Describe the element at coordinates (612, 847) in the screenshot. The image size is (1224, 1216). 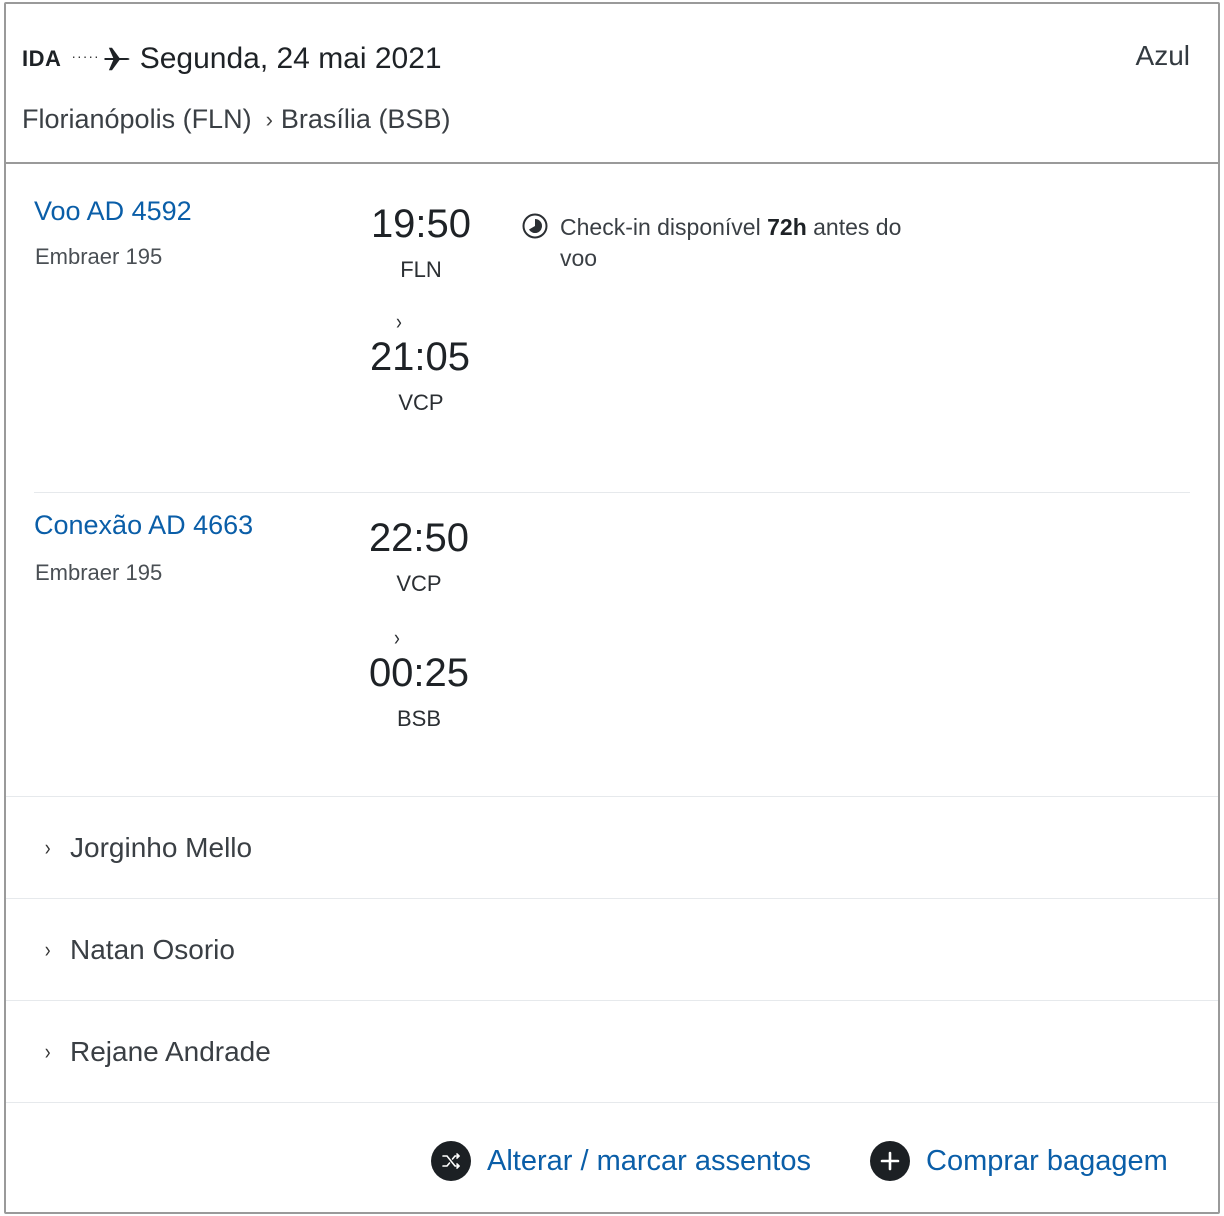
I see `passenger-row: › Jorginho Mello` at that location.